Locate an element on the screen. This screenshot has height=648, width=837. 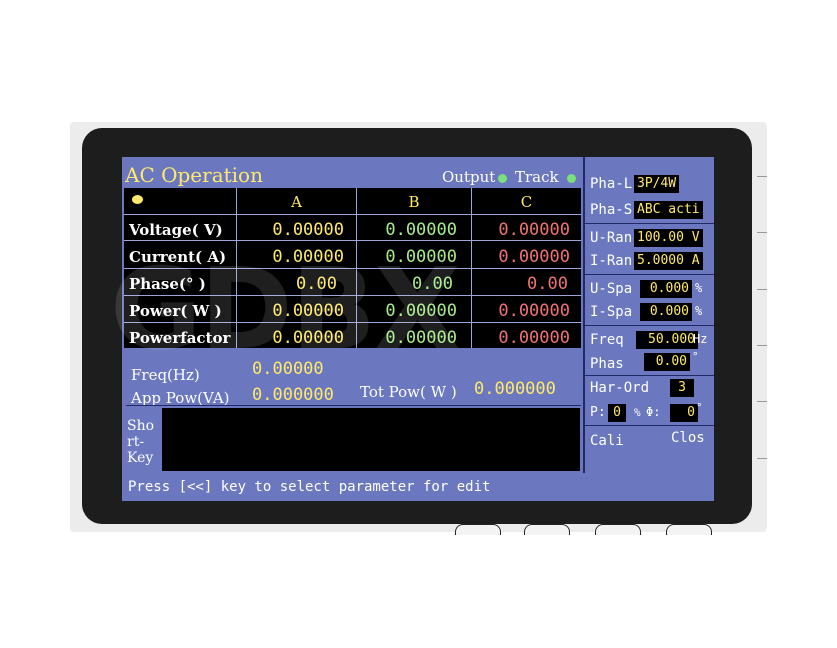
column-header-a: A is located at coordinates (296, 202).